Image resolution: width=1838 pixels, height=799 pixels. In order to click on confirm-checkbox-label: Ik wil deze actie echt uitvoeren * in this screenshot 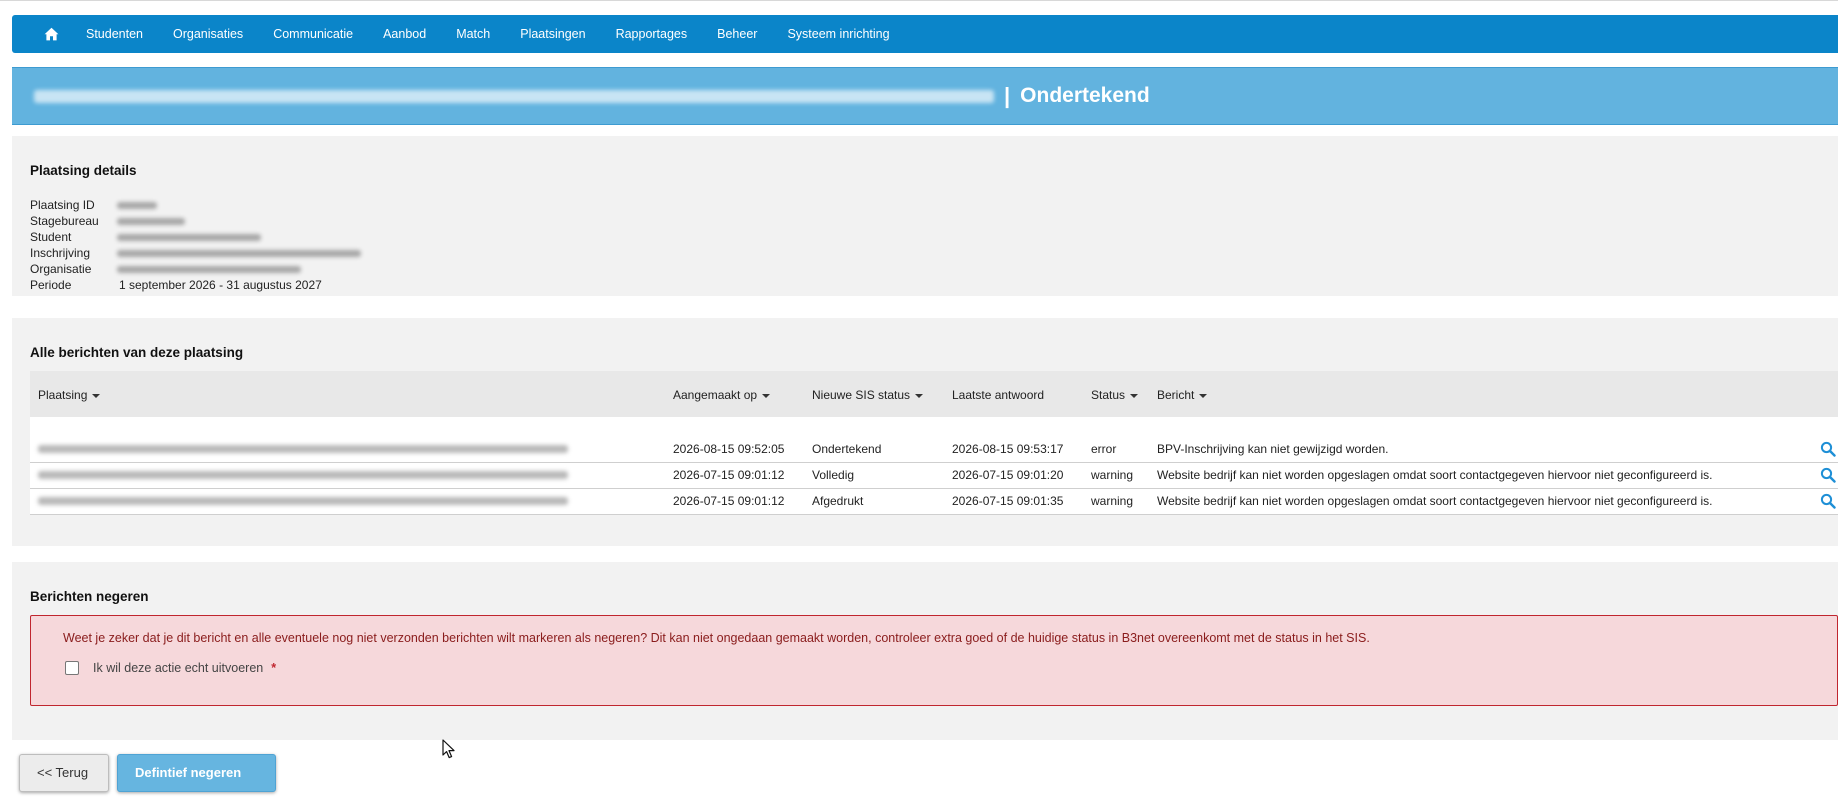, I will do `click(184, 668)`.